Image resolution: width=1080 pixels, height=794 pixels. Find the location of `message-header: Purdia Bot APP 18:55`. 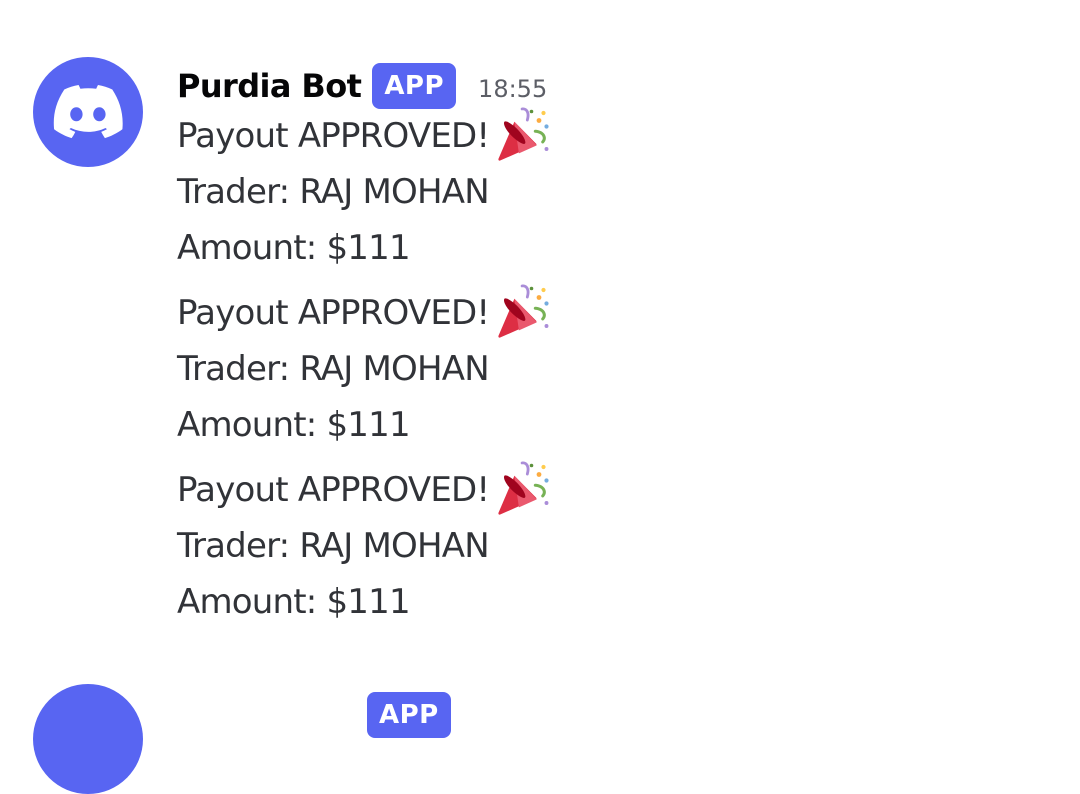

message-header: Purdia Bot APP 18:55 is located at coordinates (362, 86).